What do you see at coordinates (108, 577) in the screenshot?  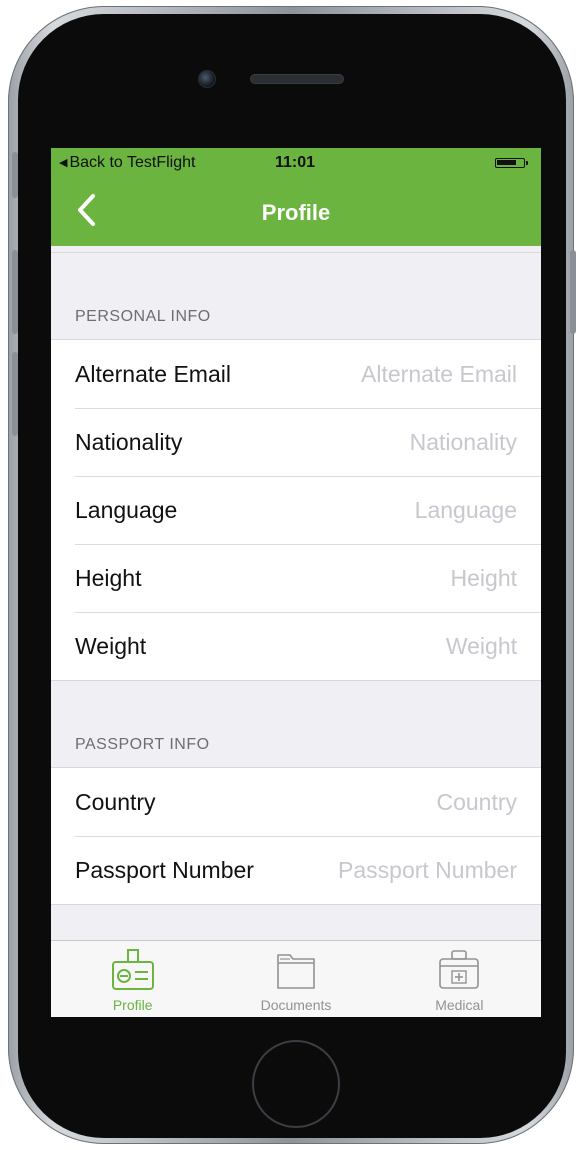 I see `height-label: Height` at bounding box center [108, 577].